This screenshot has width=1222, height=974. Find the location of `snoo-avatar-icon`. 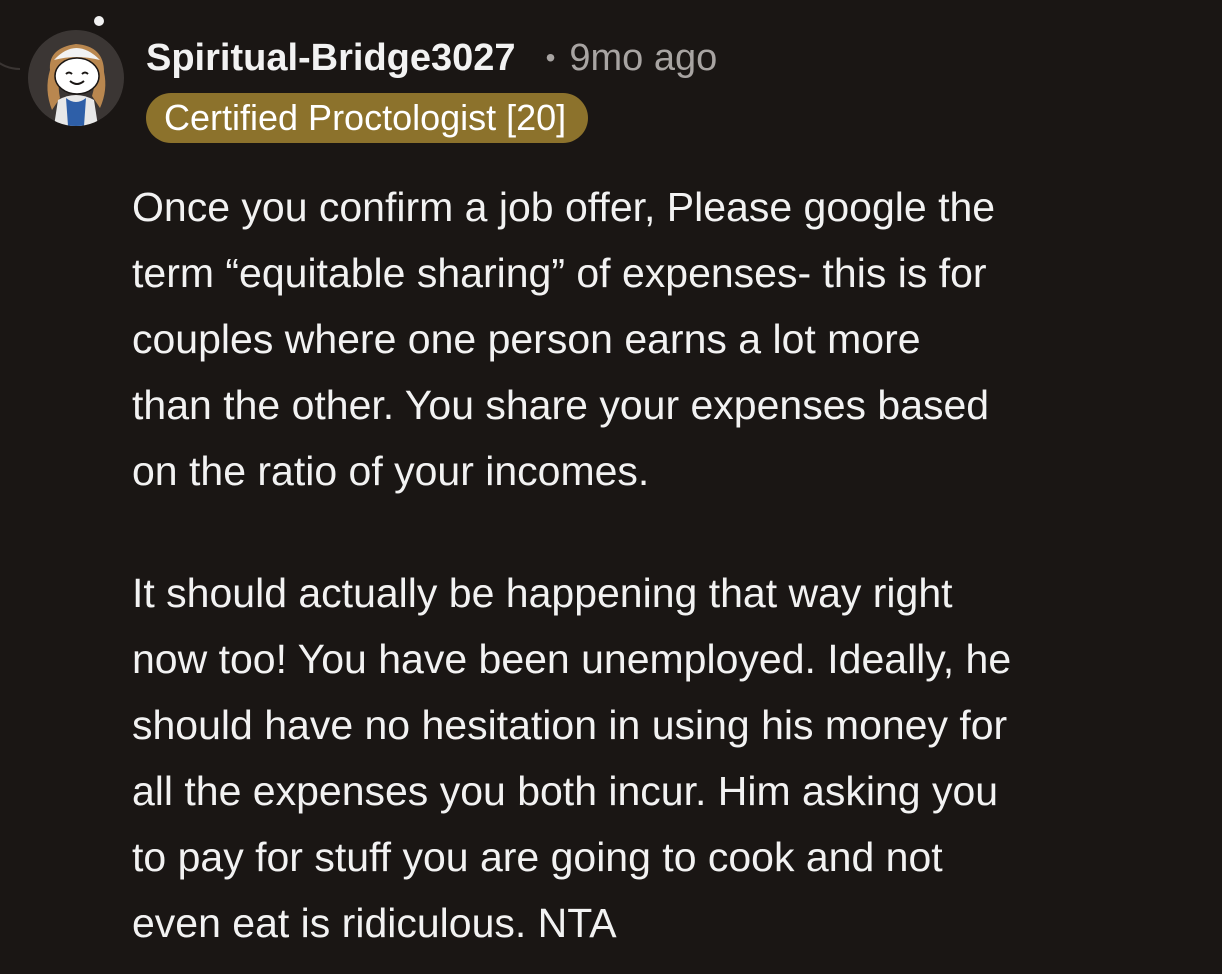

snoo-avatar-icon is located at coordinates (76, 78).